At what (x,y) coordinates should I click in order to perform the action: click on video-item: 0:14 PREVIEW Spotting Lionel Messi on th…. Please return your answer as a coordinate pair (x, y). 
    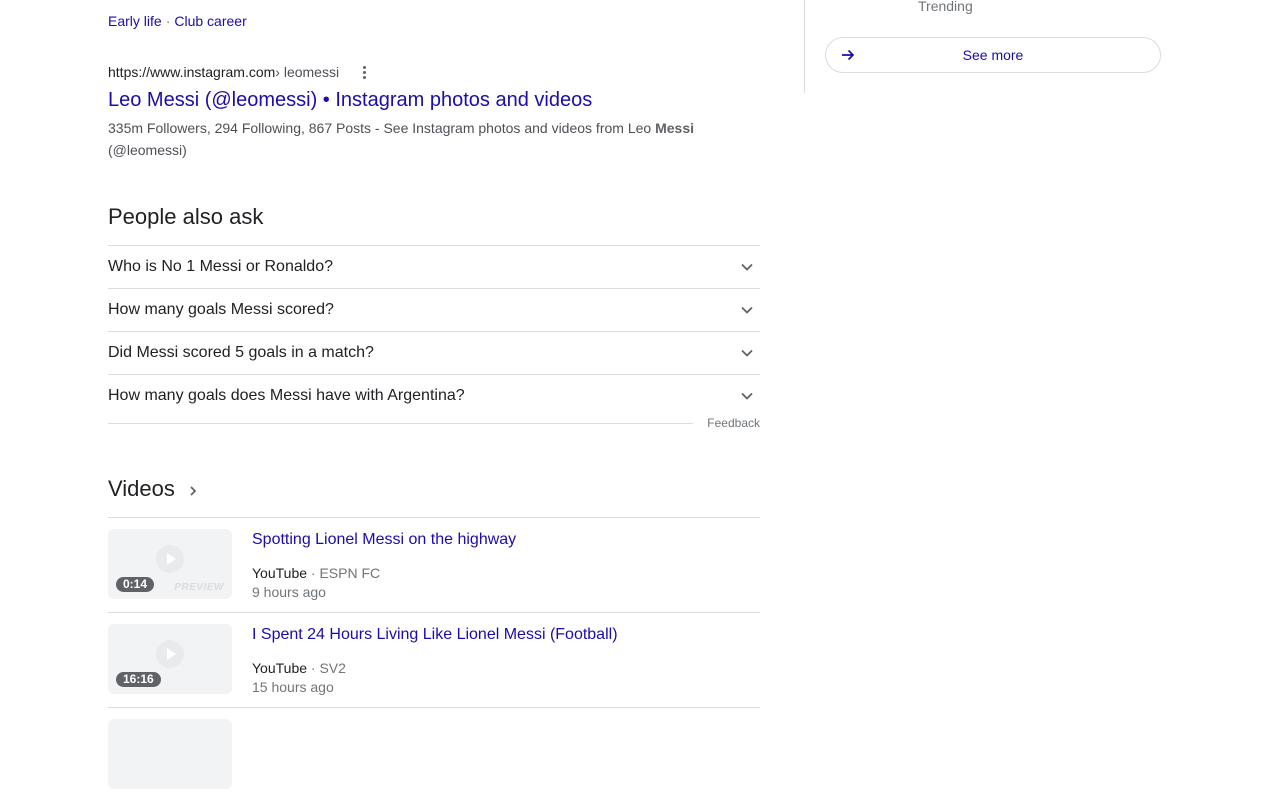
    Looking at the image, I should click on (434, 565).